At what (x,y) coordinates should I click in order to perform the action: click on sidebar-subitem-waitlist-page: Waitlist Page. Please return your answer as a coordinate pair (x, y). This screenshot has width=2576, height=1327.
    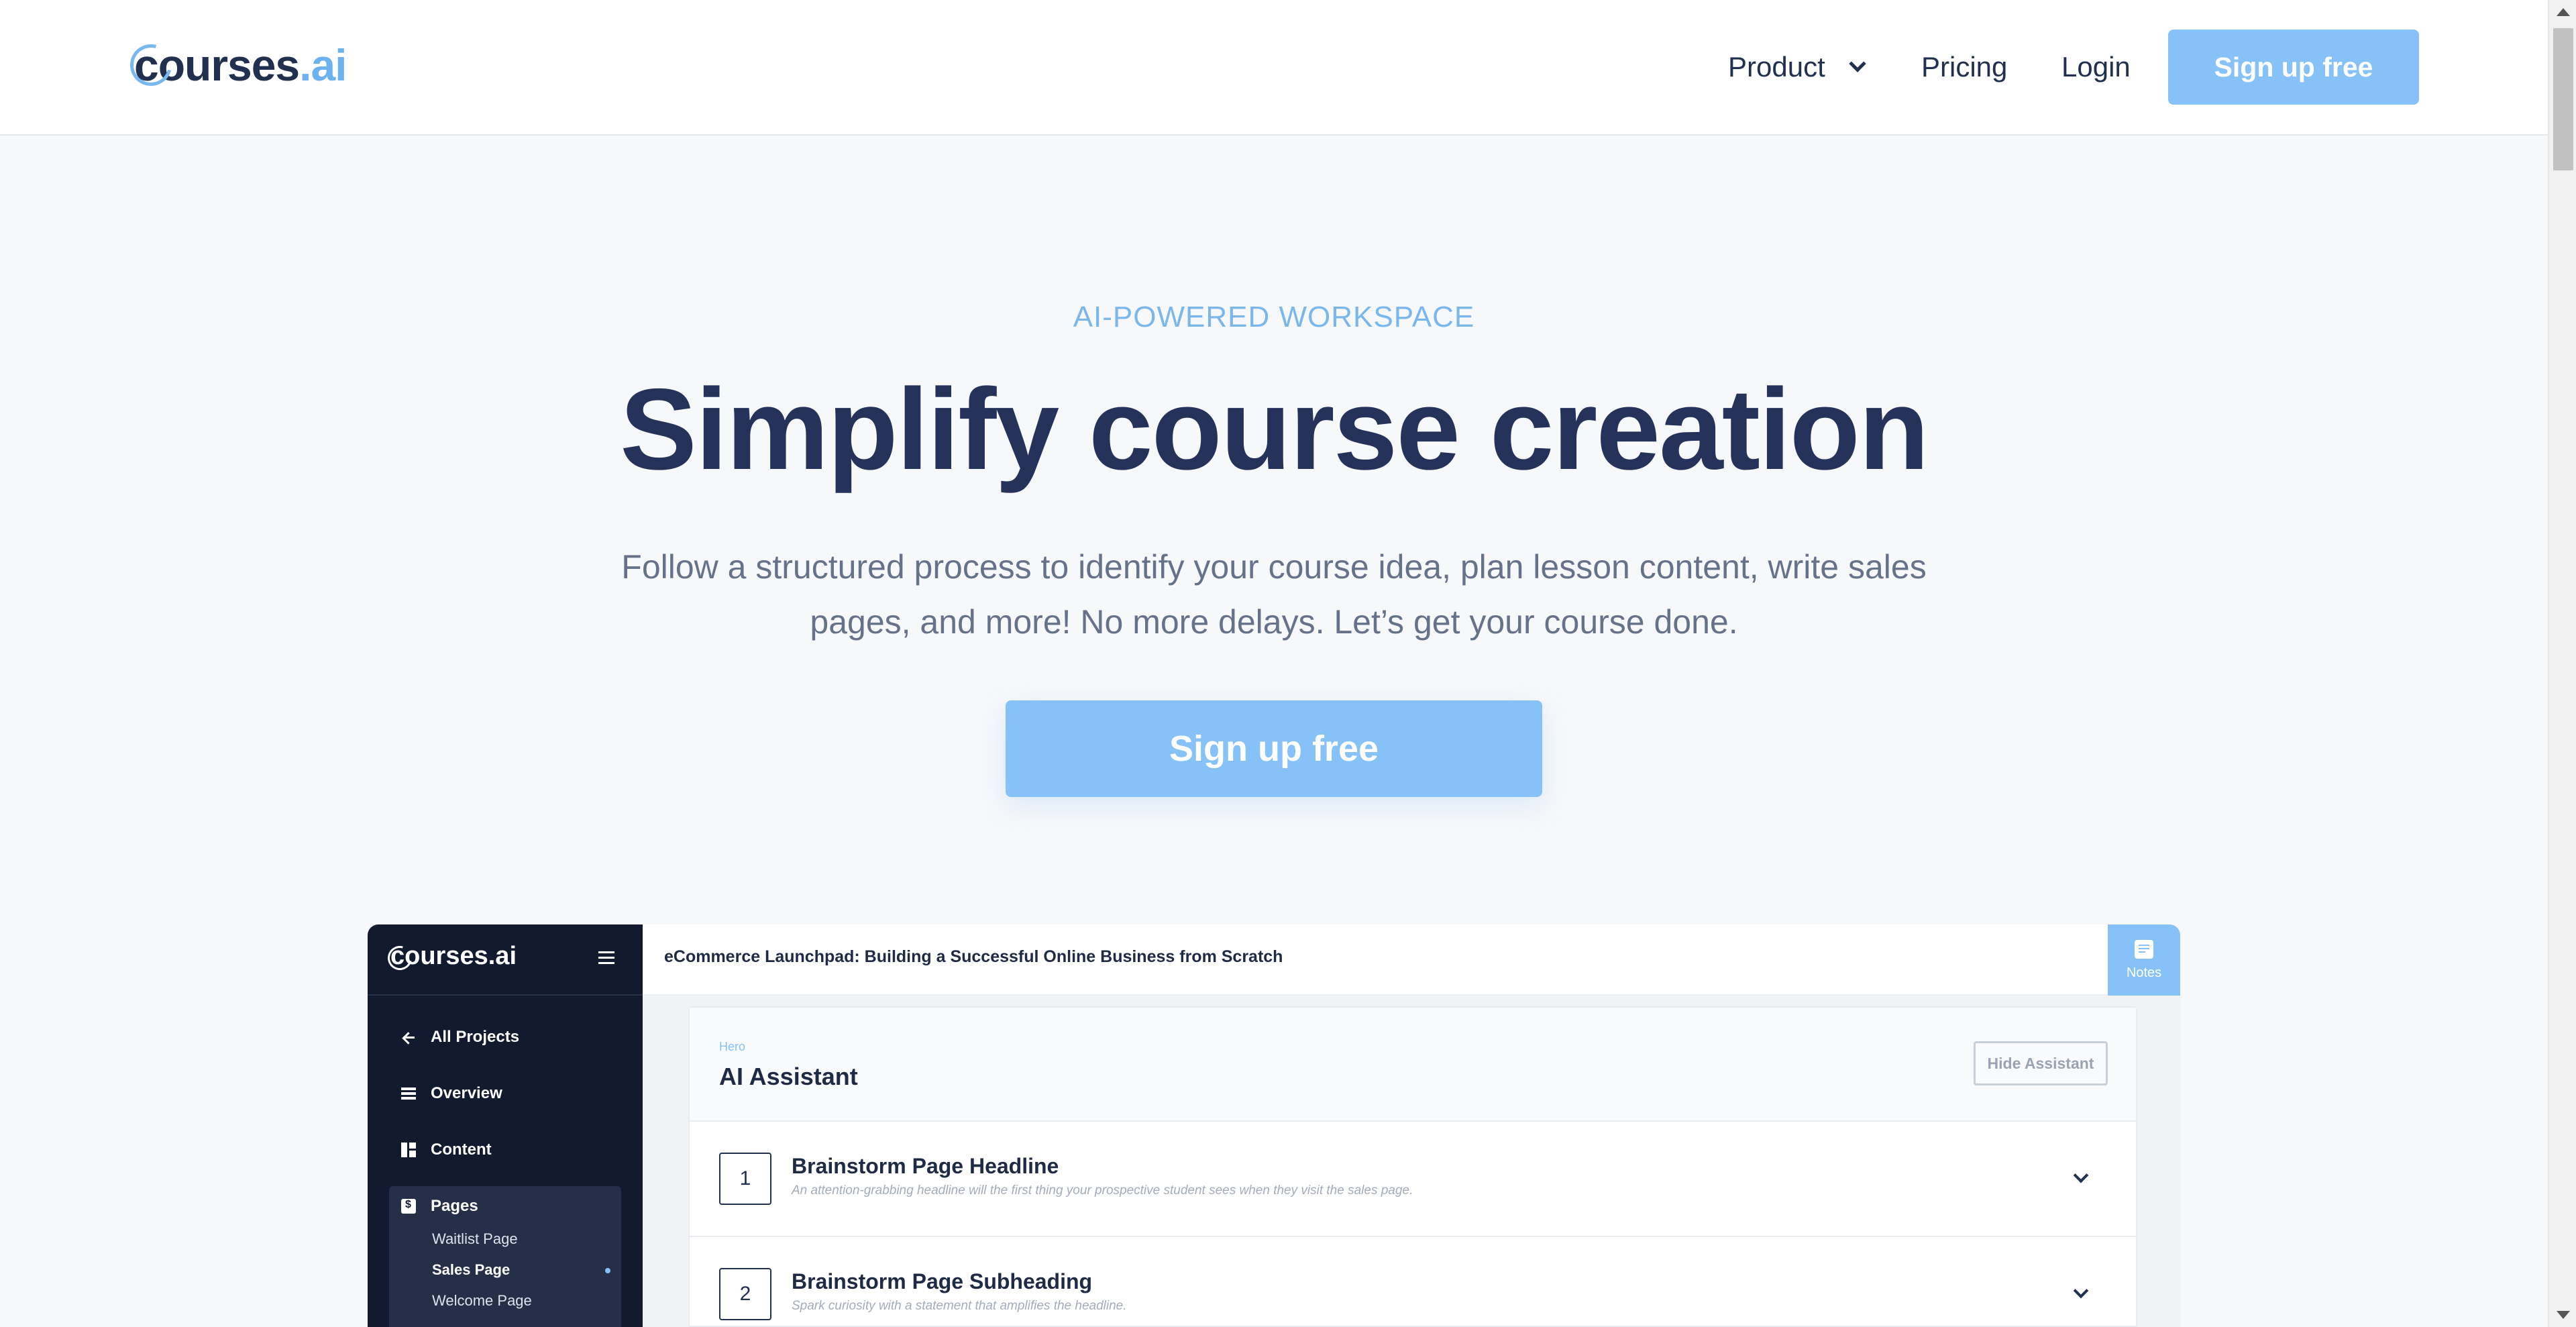
    Looking at the image, I should click on (475, 1239).